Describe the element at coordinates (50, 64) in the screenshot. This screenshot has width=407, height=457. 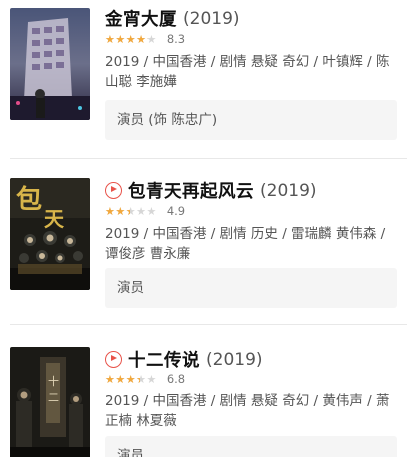
I see `poster-image` at that location.